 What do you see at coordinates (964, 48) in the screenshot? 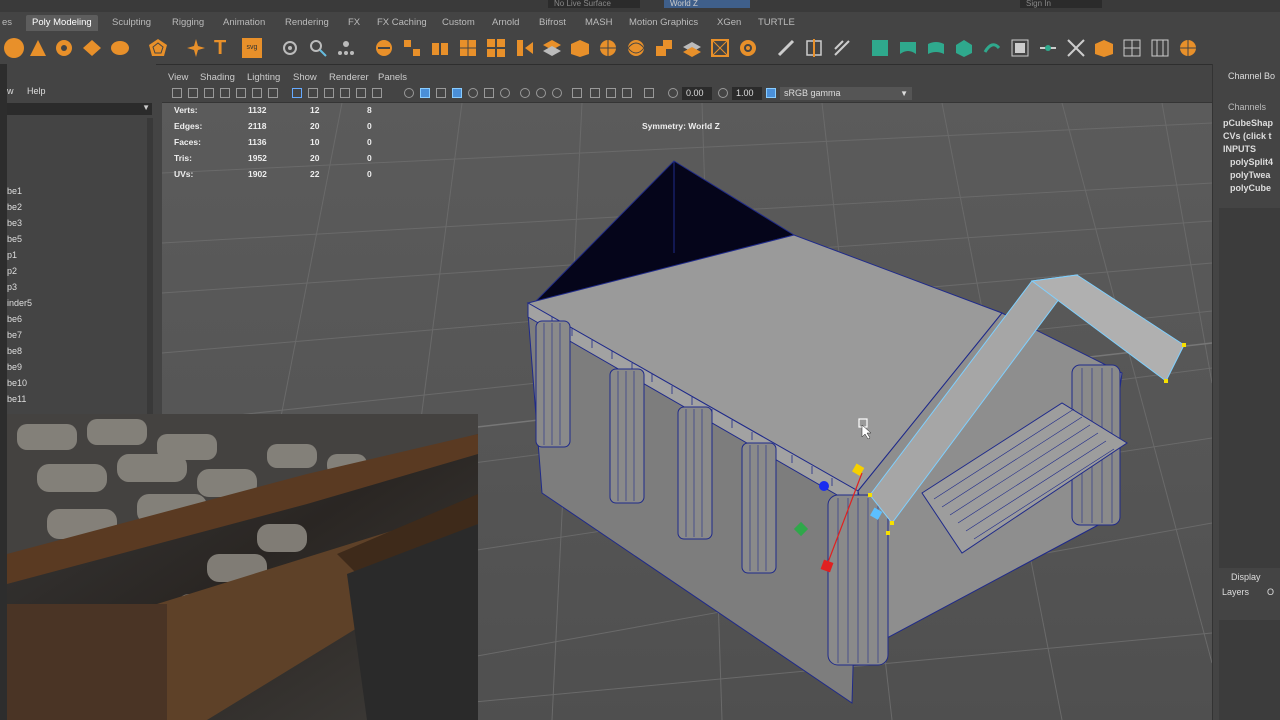
I see `spherical-map-icon` at bounding box center [964, 48].